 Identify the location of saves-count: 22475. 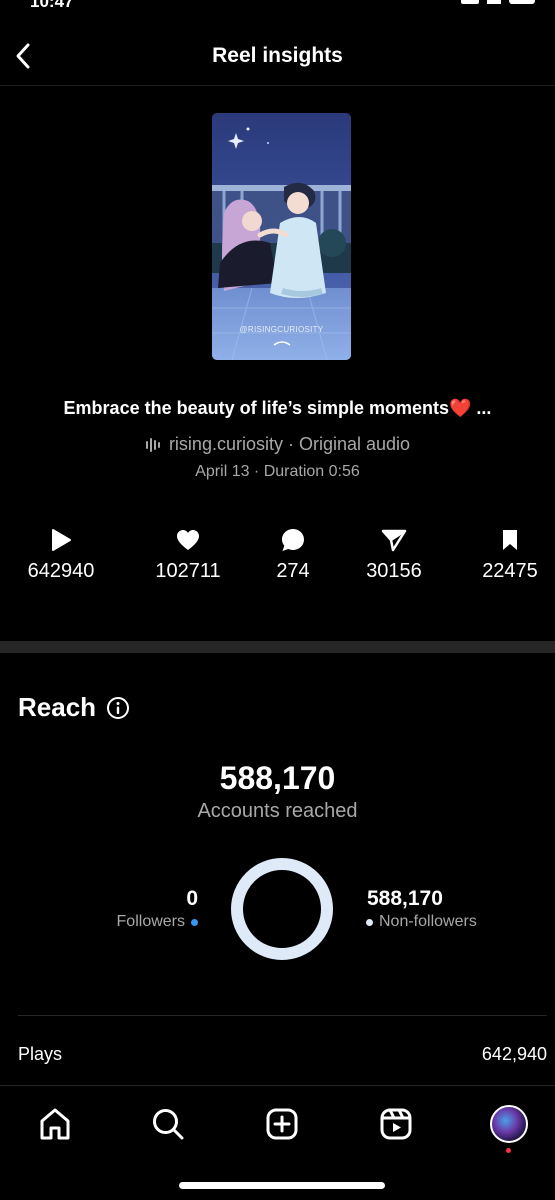
(510, 571).